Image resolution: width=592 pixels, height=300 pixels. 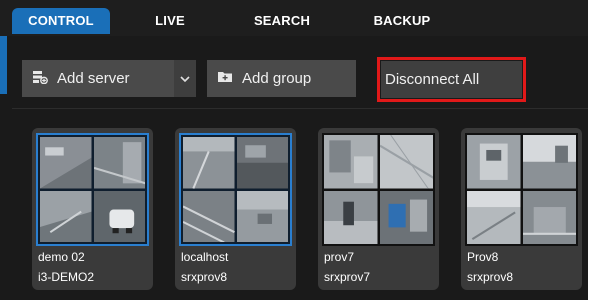 What do you see at coordinates (590, 150) in the screenshot?
I see `window-edge` at bounding box center [590, 150].